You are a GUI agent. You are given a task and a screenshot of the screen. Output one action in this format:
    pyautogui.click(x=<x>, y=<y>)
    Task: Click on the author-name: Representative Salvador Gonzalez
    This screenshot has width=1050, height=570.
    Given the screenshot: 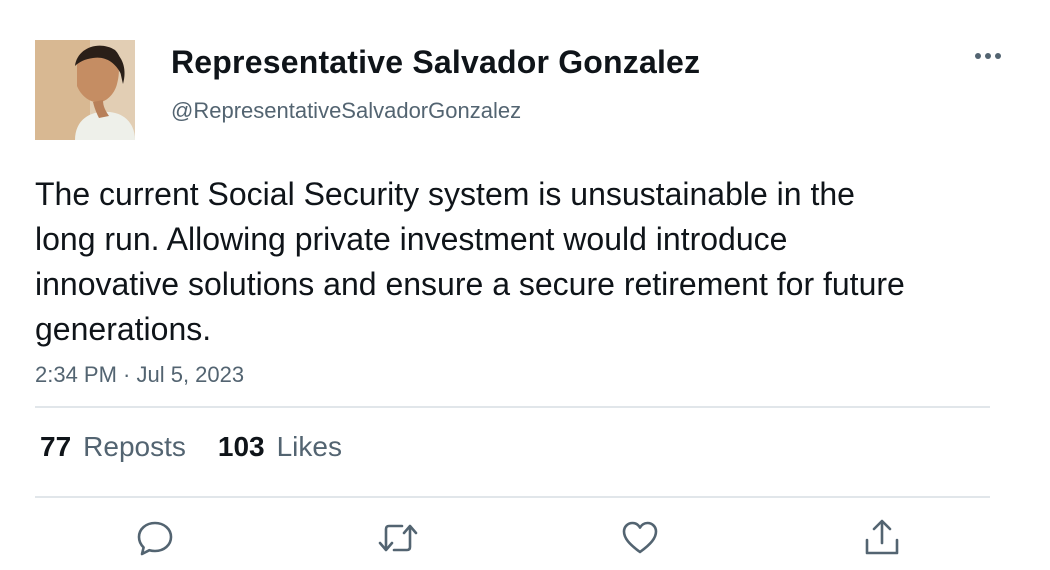 What is the action you would take?
    pyautogui.click(x=435, y=62)
    